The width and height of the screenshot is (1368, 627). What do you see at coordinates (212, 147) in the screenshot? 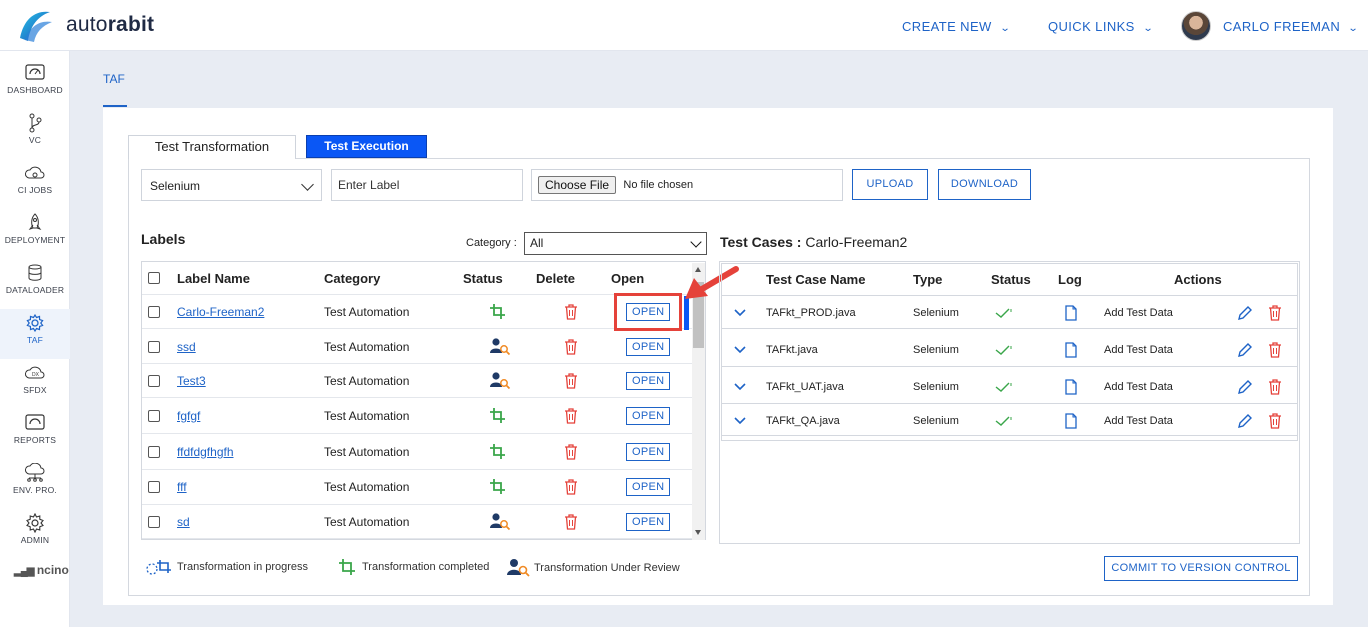
I see `tab-test-transformation: Test Transformation` at bounding box center [212, 147].